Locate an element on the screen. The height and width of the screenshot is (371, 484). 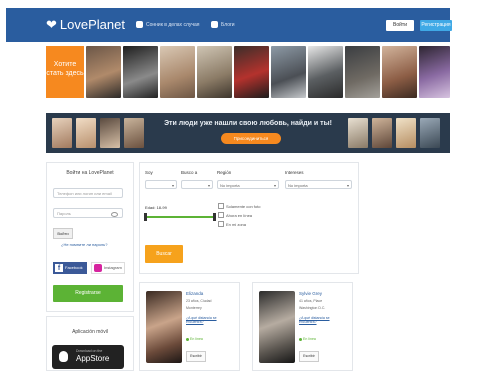
appstore-big-label: AppStore is located at coordinates (93, 358).